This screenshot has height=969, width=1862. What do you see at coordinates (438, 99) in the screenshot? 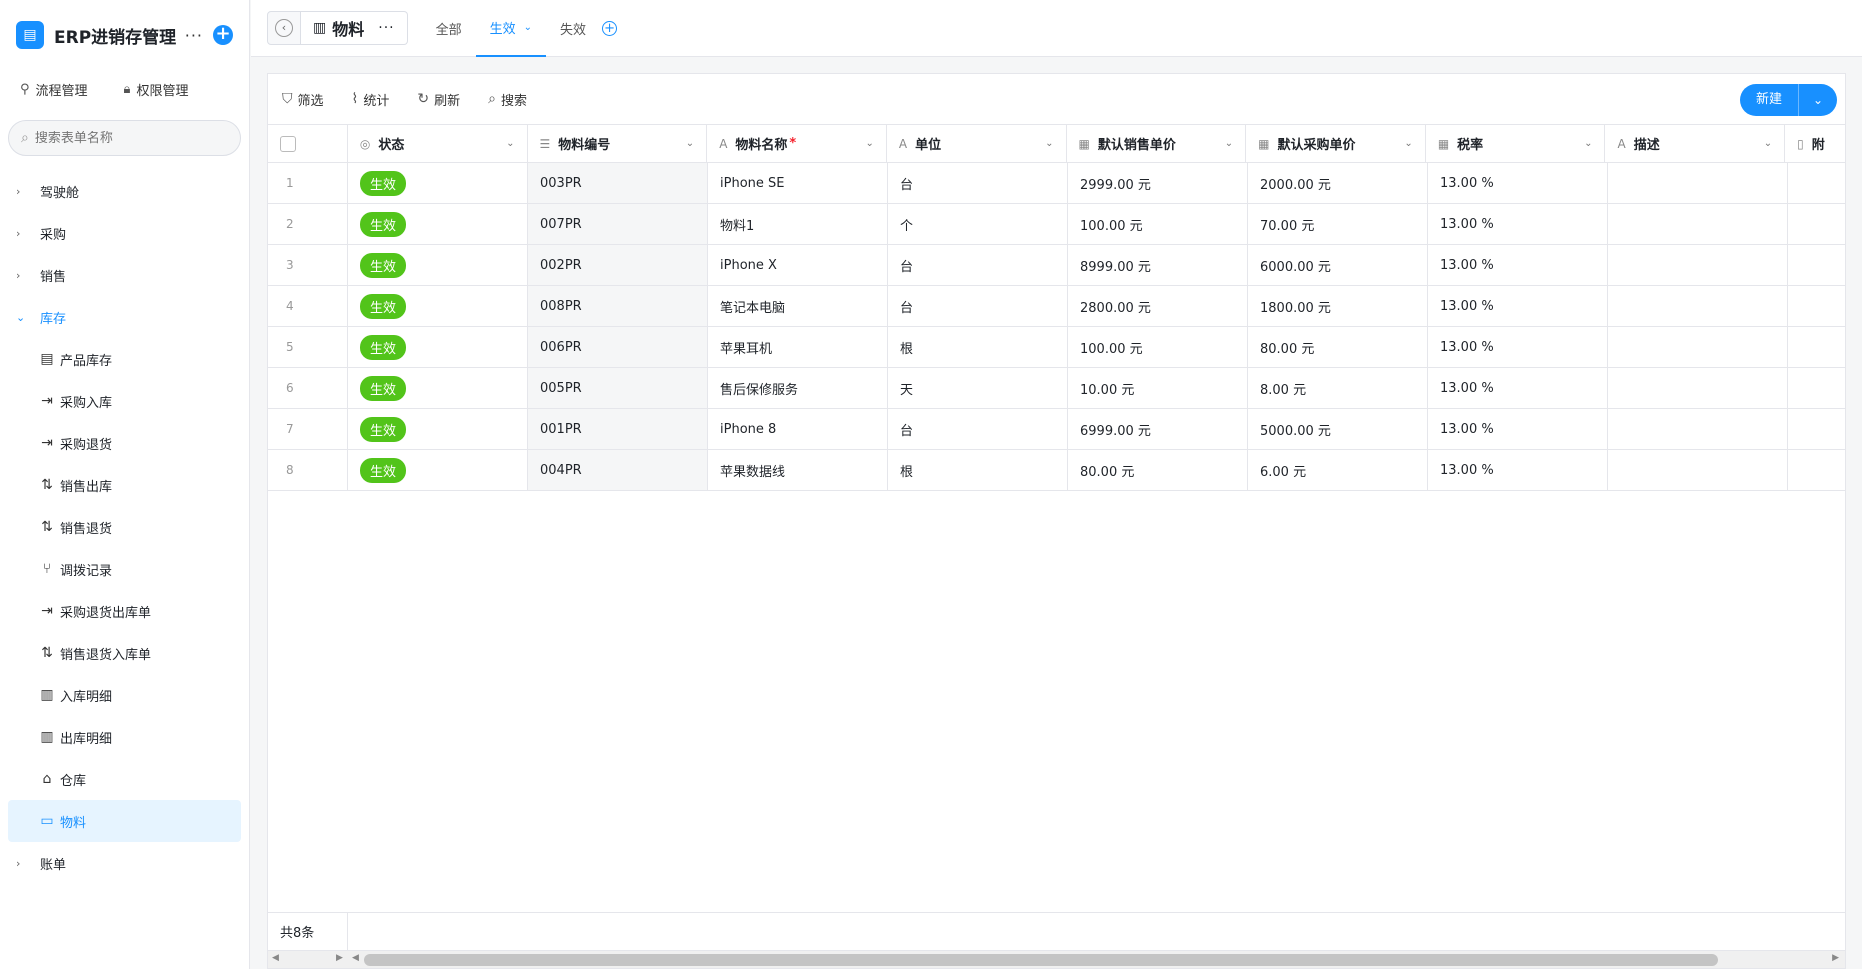
I see `refresh-button: ↻ 刷新` at bounding box center [438, 99].